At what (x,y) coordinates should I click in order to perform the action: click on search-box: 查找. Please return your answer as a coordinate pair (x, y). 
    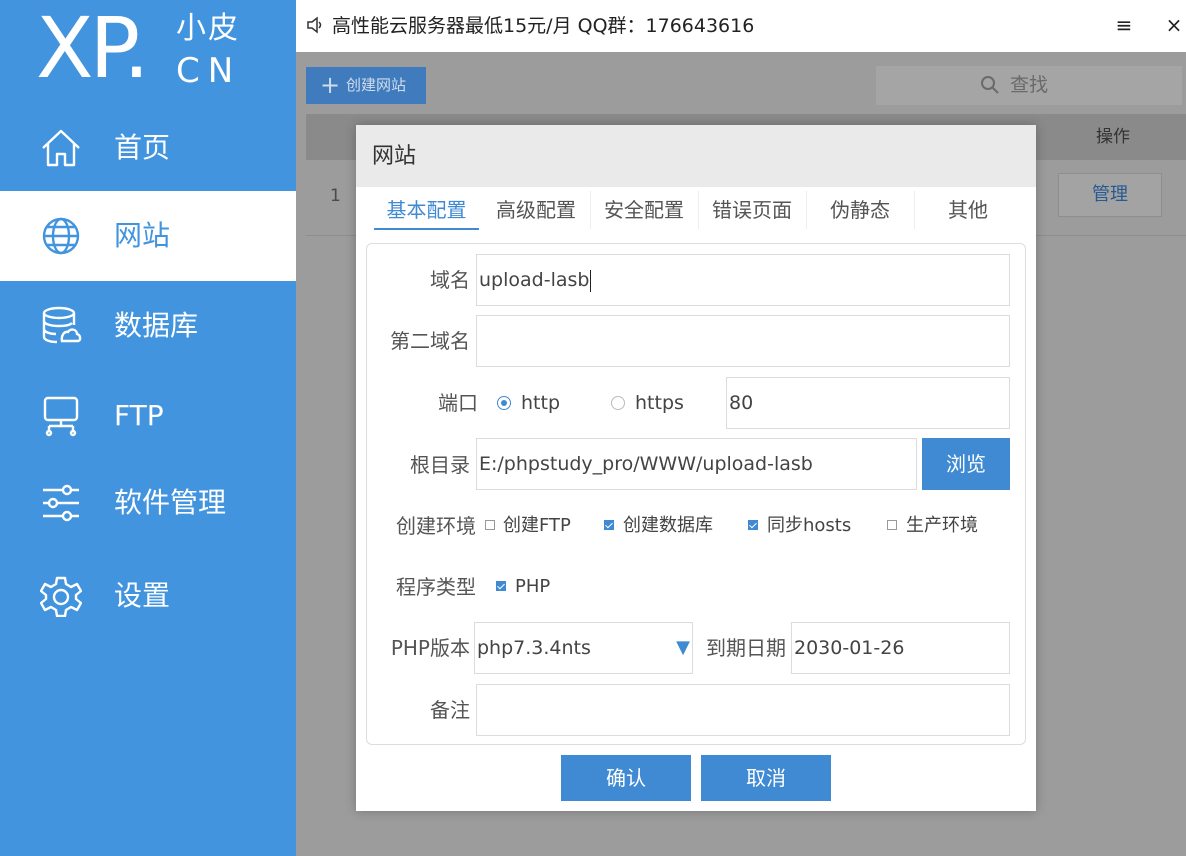
    Looking at the image, I should click on (1029, 85).